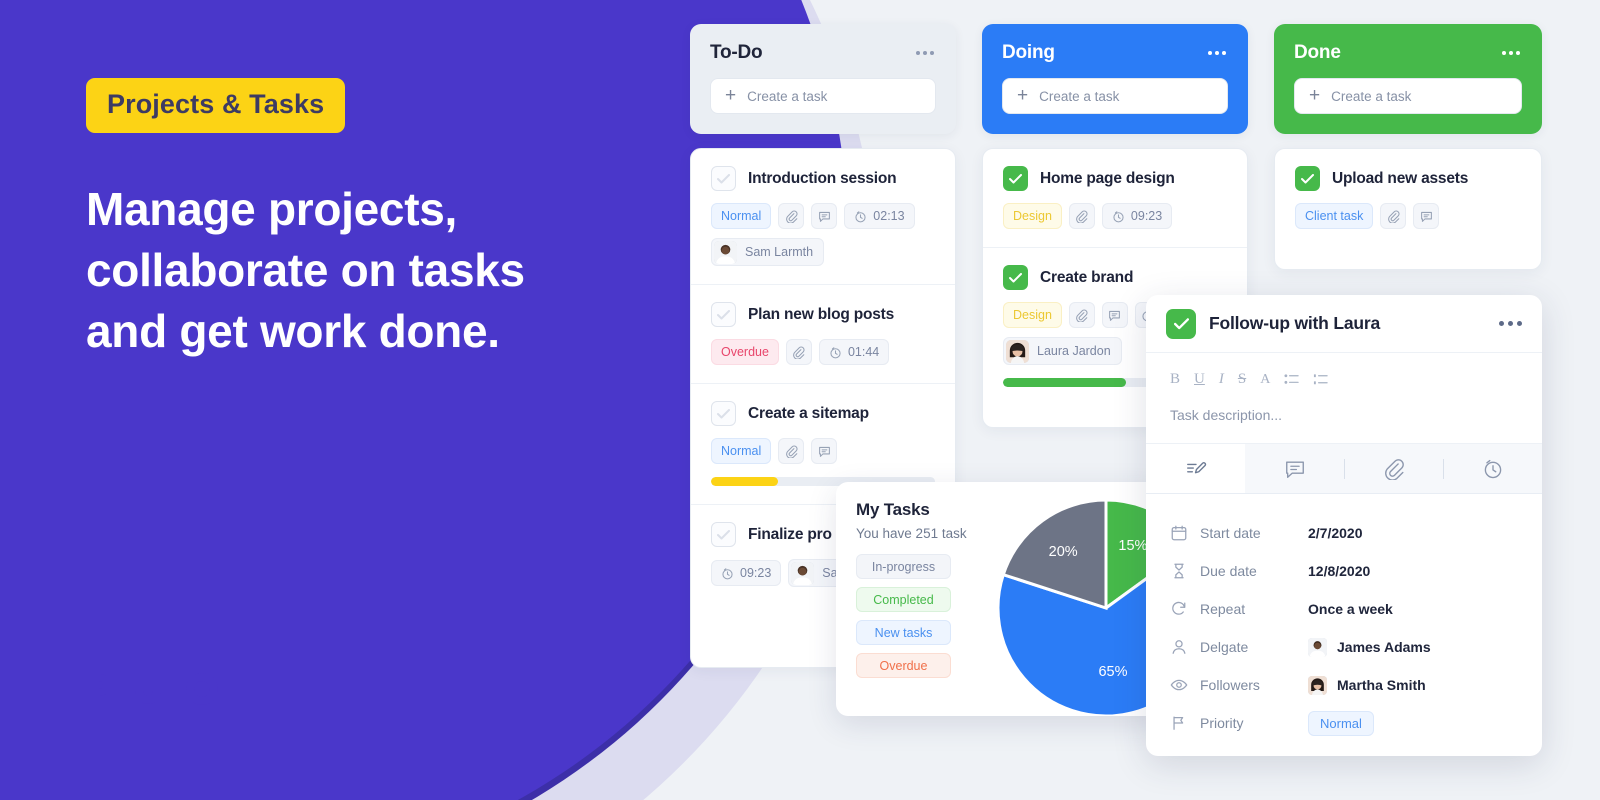 The height and width of the screenshot is (800, 1600). What do you see at coordinates (1175, 379) in the screenshot?
I see `bold-icon: B` at bounding box center [1175, 379].